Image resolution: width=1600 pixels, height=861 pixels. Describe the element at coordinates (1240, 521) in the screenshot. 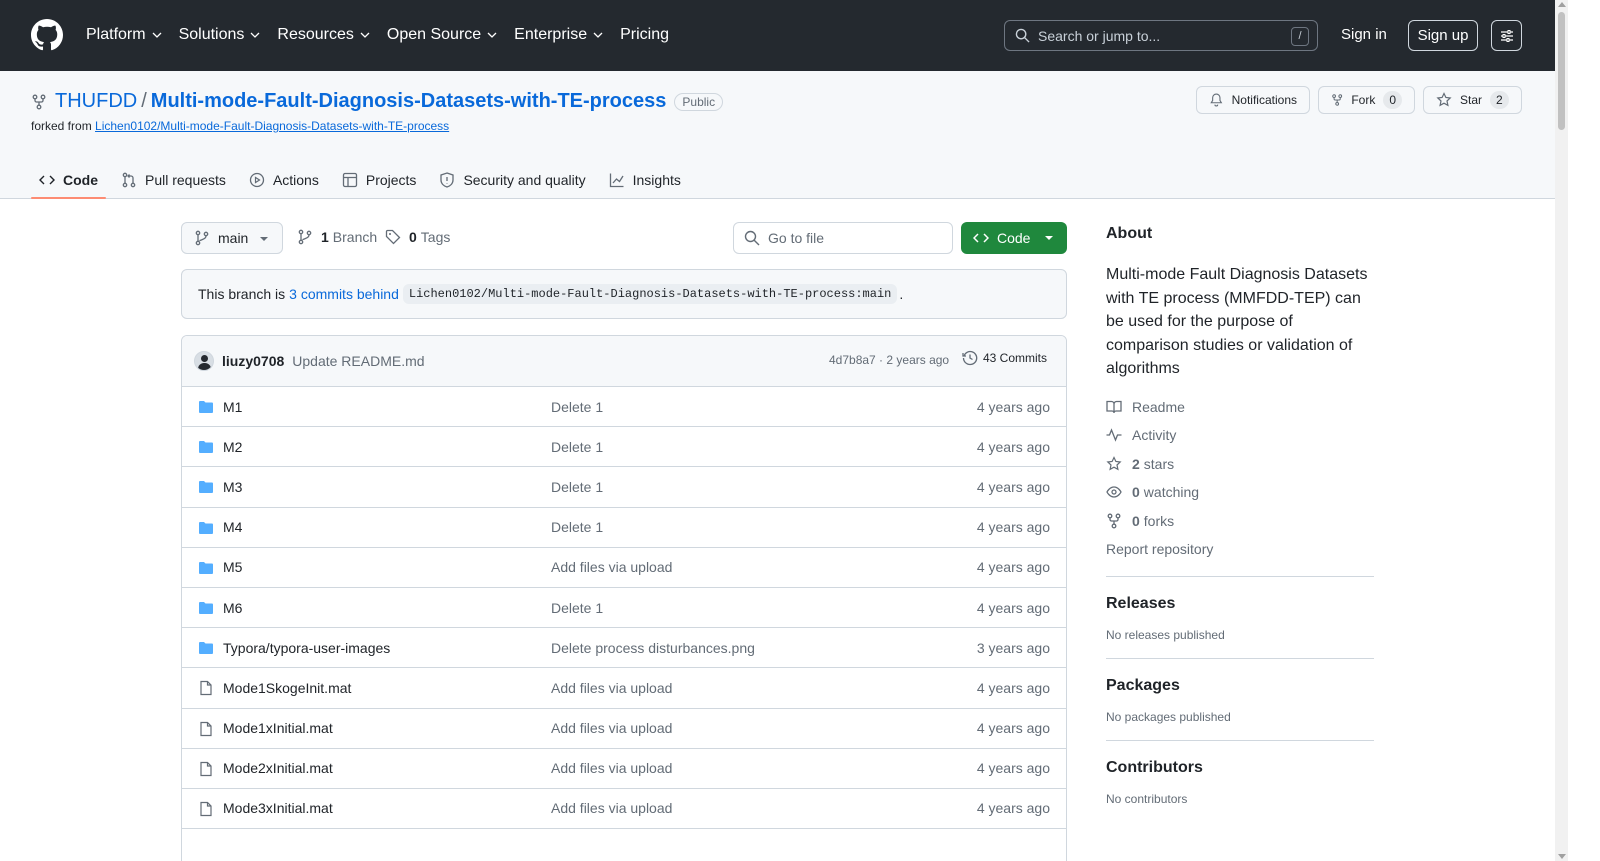

I see `forks-link: 0 forks` at that location.